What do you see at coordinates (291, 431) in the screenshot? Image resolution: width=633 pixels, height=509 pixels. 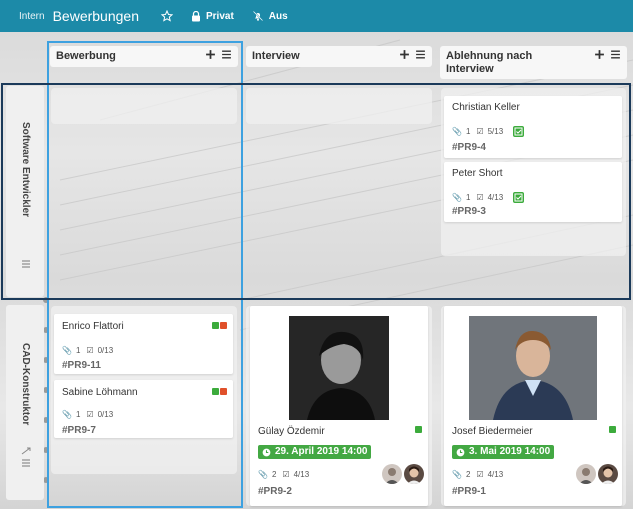 I see `card-name: Gülay Özdemir` at bounding box center [291, 431].